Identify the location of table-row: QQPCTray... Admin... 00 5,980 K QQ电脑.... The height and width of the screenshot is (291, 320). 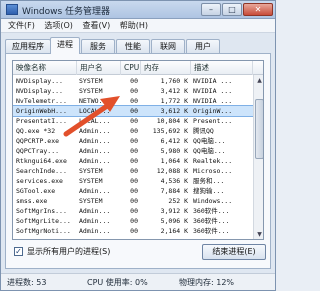
(133, 151).